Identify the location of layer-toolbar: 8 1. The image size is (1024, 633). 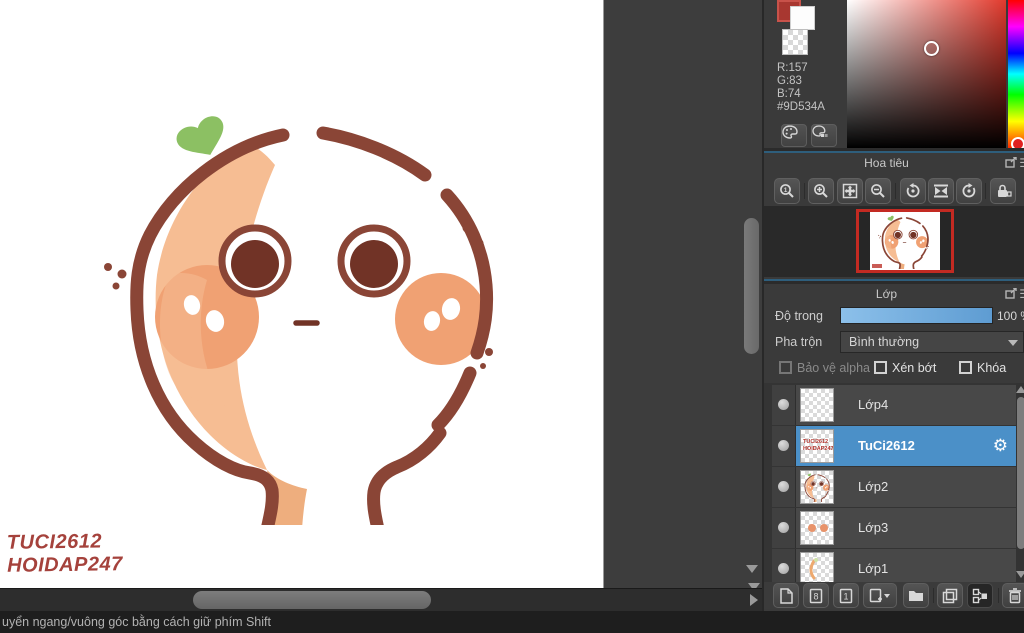
(894, 595).